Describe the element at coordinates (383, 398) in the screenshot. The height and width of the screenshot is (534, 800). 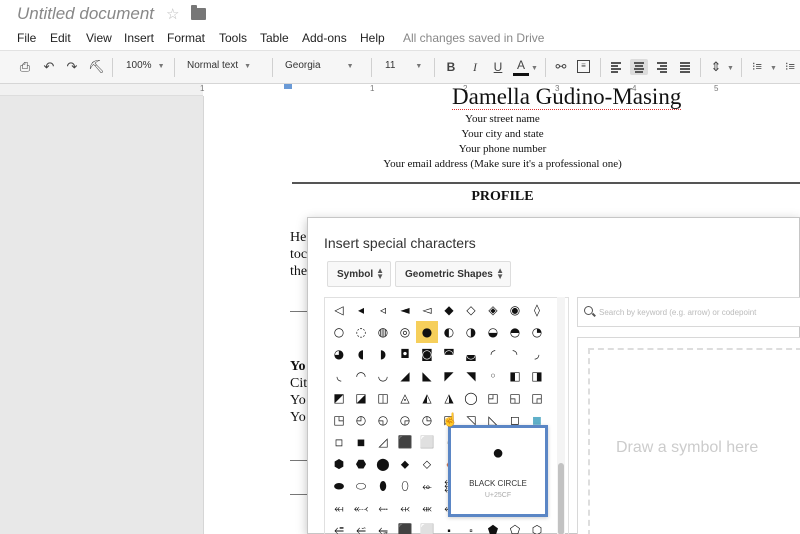
I see `character-cell: ◫` at that location.